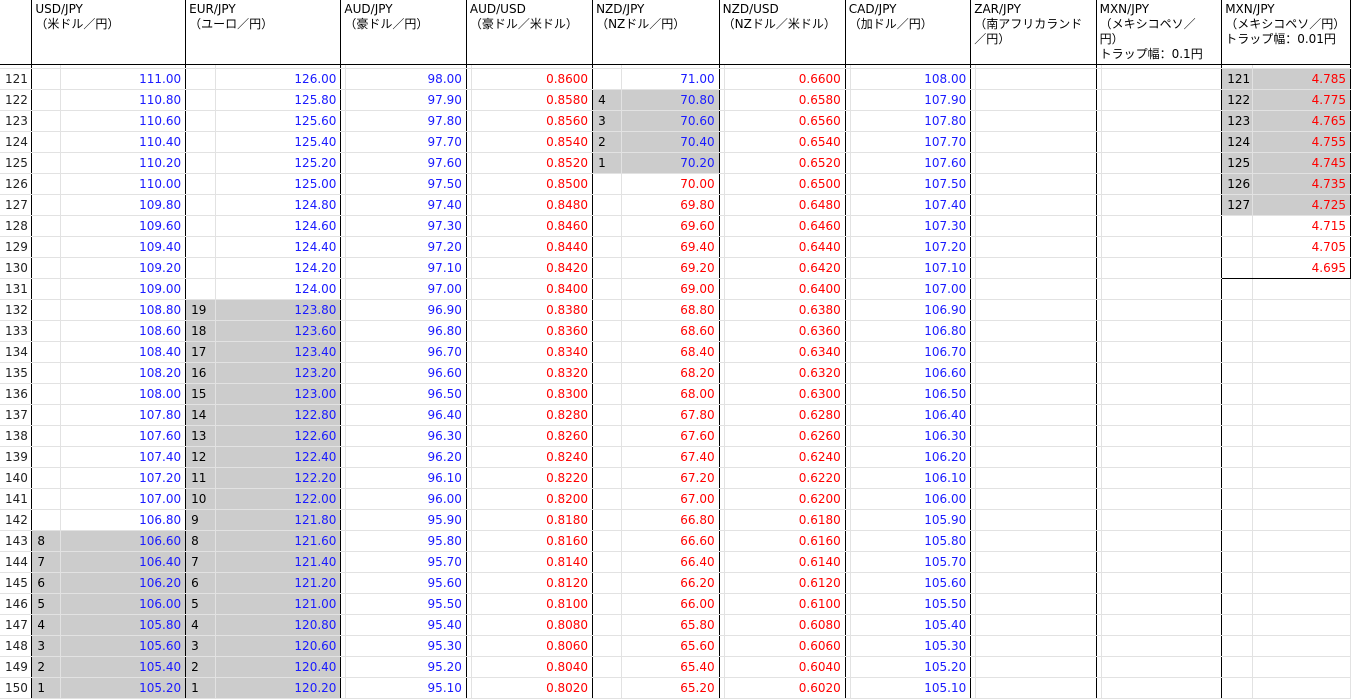 This screenshot has width=1351, height=699. Describe the element at coordinates (278, 268) in the screenshot. I see `eurjpy-price: 124.20` at that location.